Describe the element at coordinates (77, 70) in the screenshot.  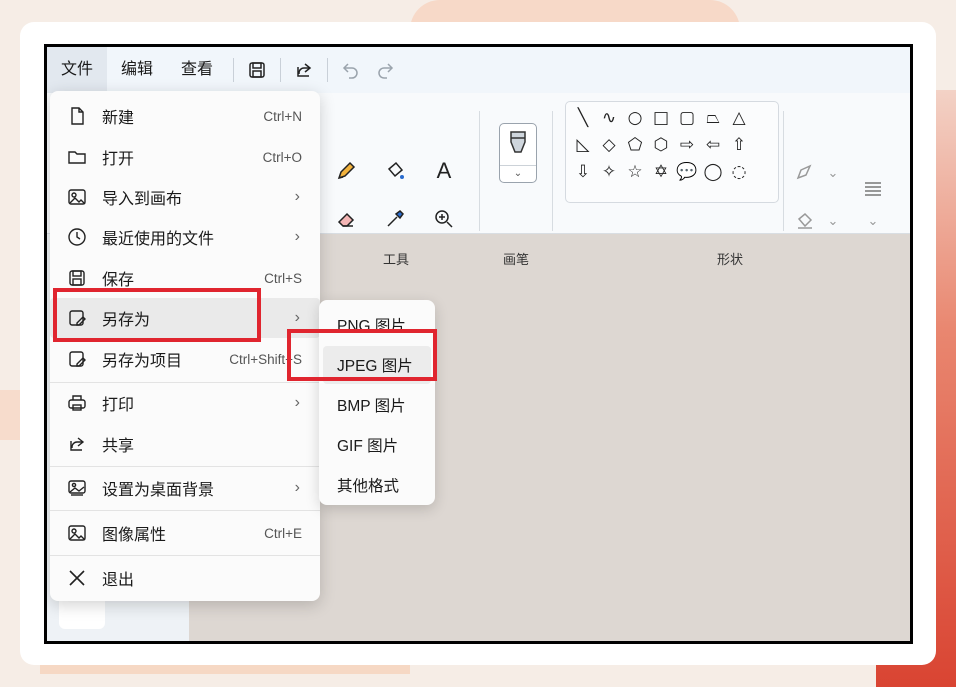
I see `menu-file: 文件` at that location.